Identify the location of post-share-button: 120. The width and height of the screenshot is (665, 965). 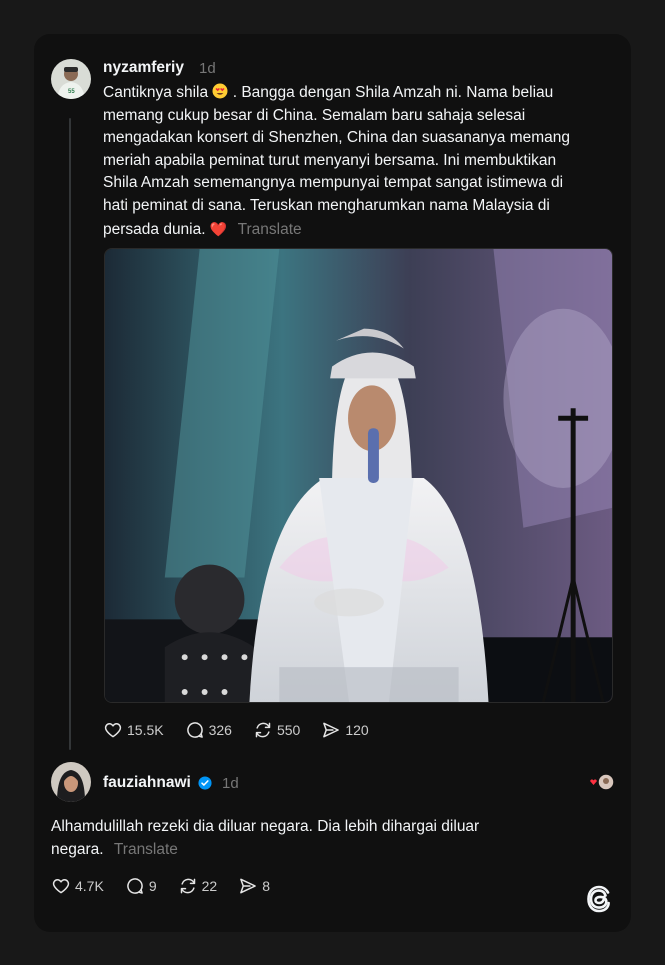
(345, 730).